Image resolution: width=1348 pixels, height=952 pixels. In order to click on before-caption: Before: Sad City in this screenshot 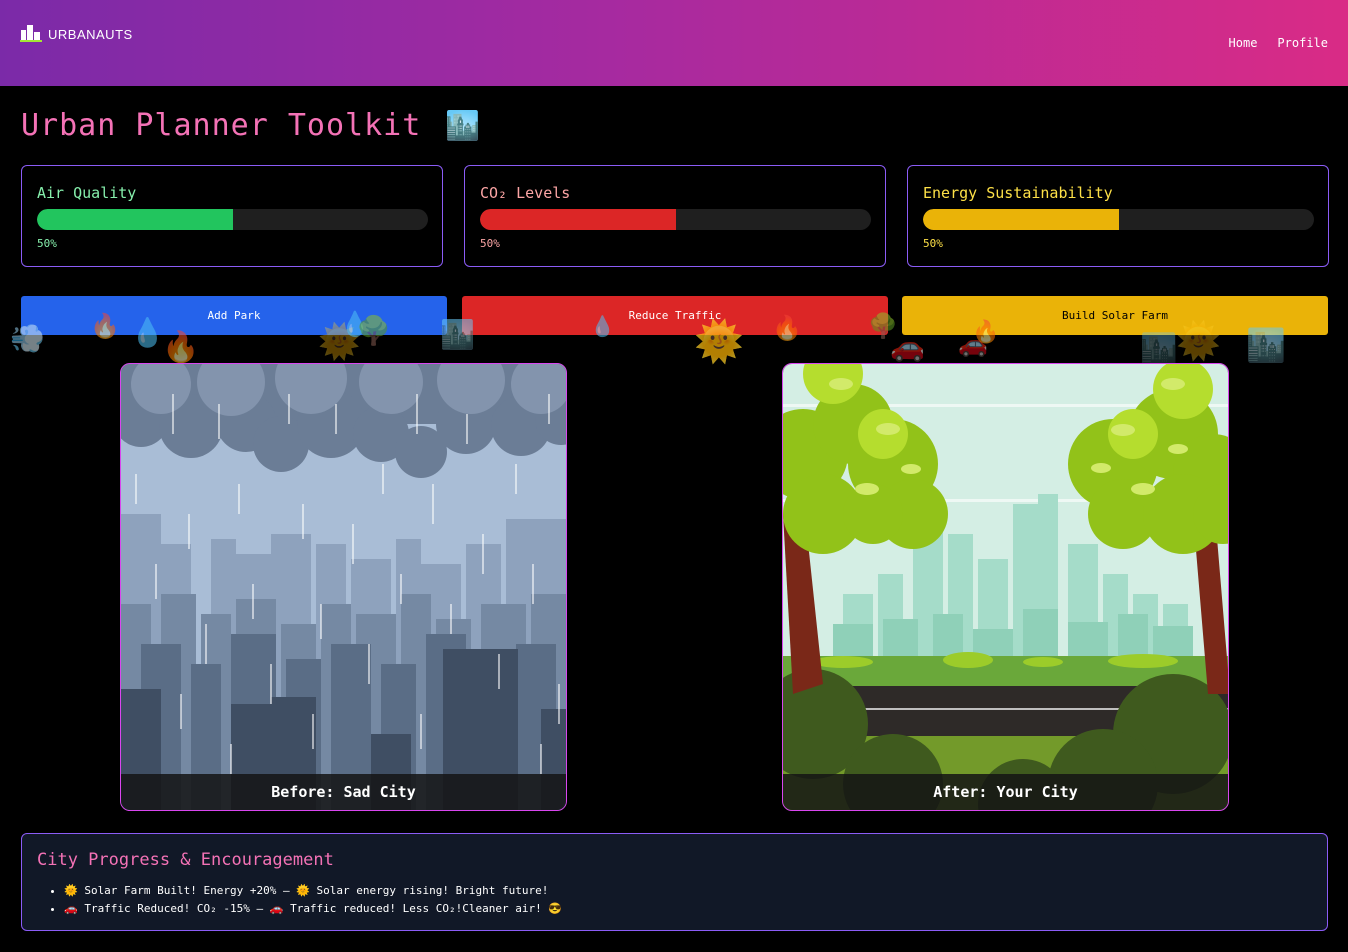, I will do `click(343, 792)`.